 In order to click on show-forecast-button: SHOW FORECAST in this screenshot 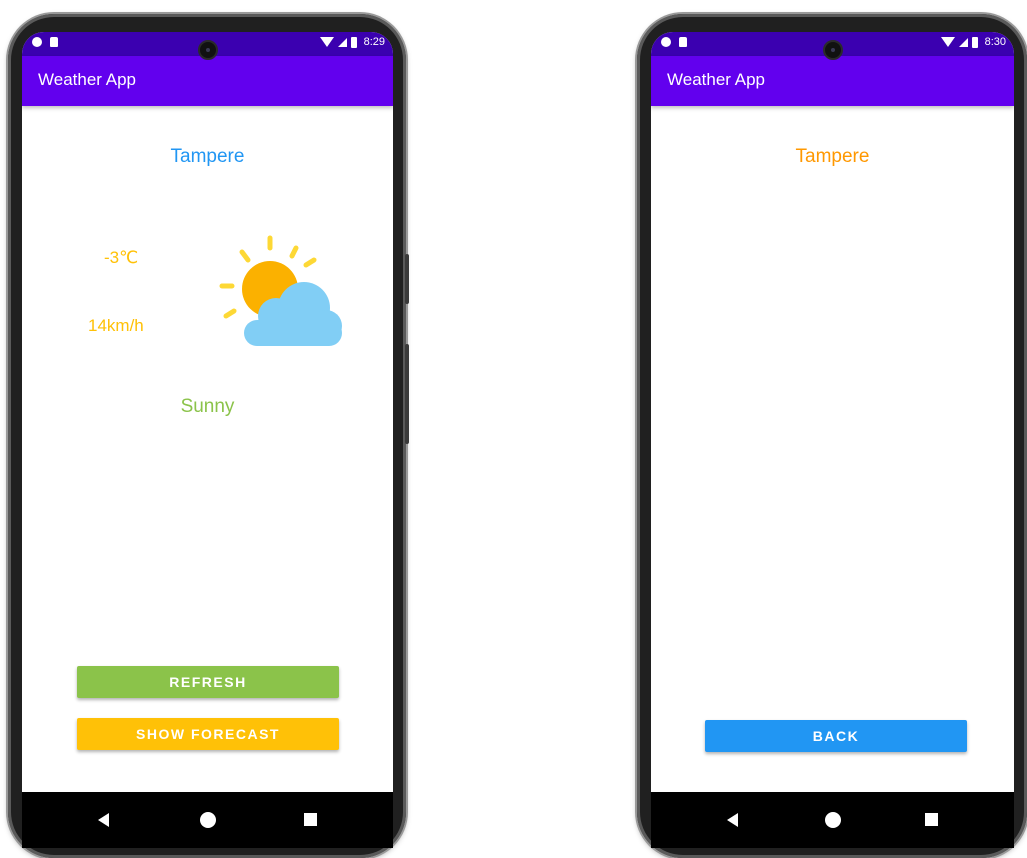, I will do `click(208, 734)`.